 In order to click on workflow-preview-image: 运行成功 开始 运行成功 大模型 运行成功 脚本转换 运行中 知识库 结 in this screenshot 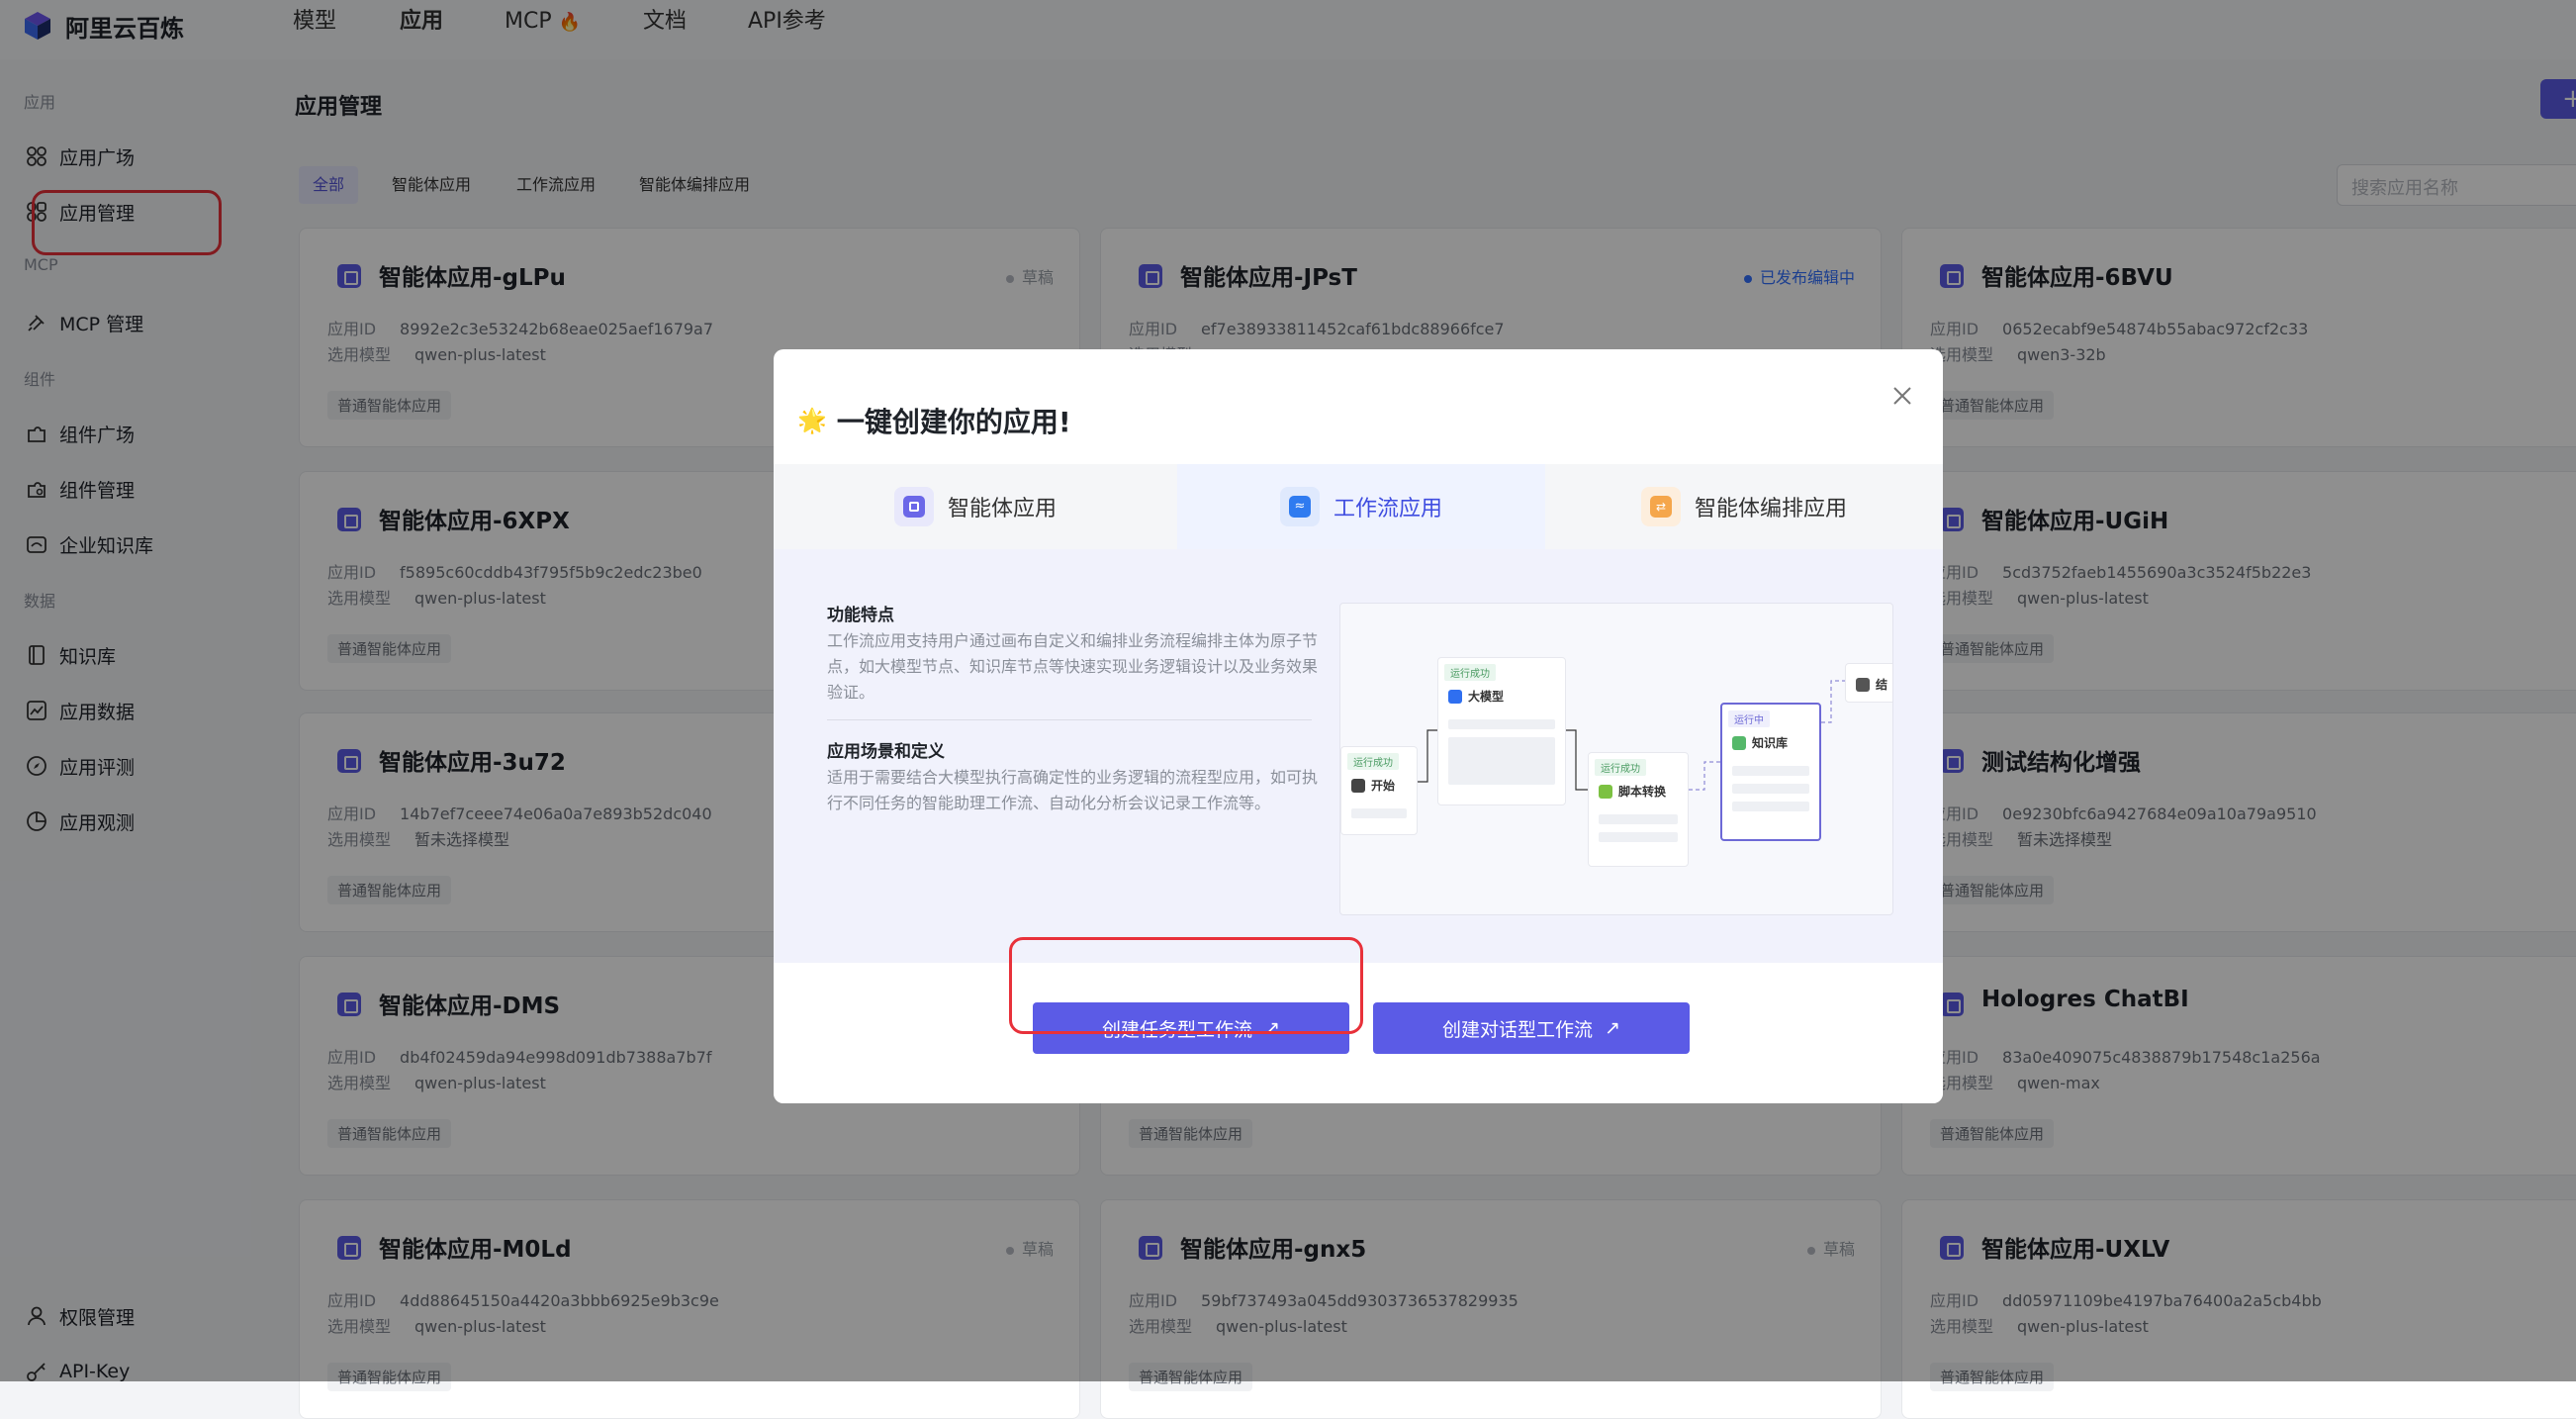, I will do `click(1616, 759)`.